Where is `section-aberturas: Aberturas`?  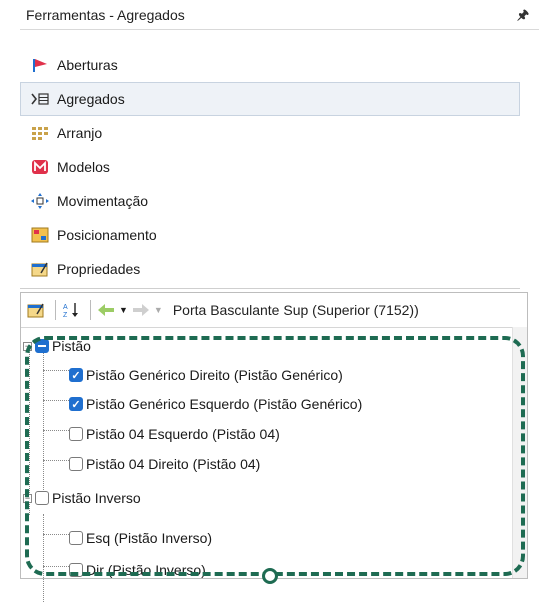 section-aberturas: Aberturas is located at coordinates (270, 65).